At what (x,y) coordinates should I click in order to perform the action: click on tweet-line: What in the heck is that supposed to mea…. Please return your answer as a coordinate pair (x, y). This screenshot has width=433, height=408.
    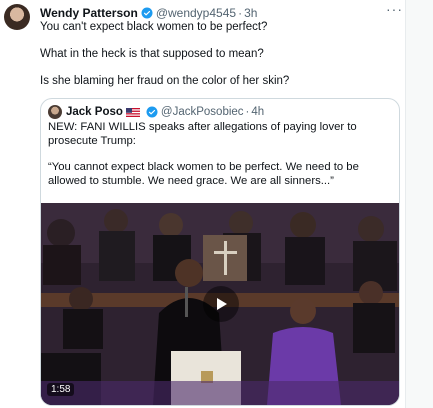
    Looking at the image, I should click on (152, 54).